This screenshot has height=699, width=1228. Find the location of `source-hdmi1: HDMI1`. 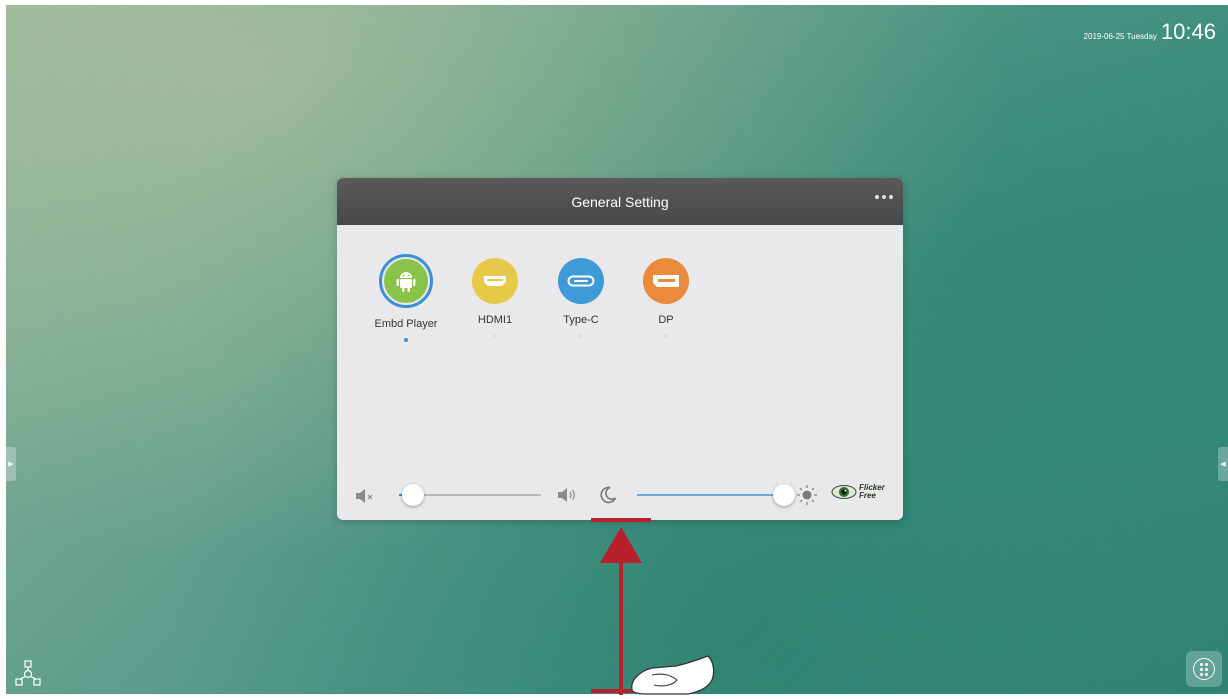

source-hdmi1: HDMI1 is located at coordinates (495, 298).